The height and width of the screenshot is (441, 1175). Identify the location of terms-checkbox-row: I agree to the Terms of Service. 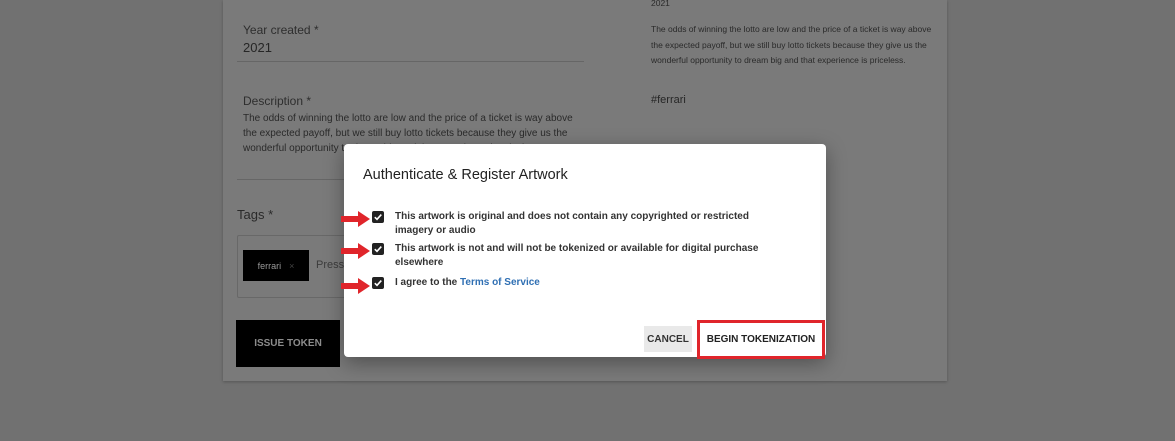
(578, 283).